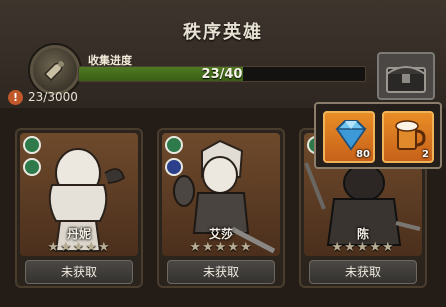 This screenshot has width=446, height=307. What do you see at coordinates (15, 97) in the screenshot?
I see `alert-icon: !` at bounding box center [15, 97].